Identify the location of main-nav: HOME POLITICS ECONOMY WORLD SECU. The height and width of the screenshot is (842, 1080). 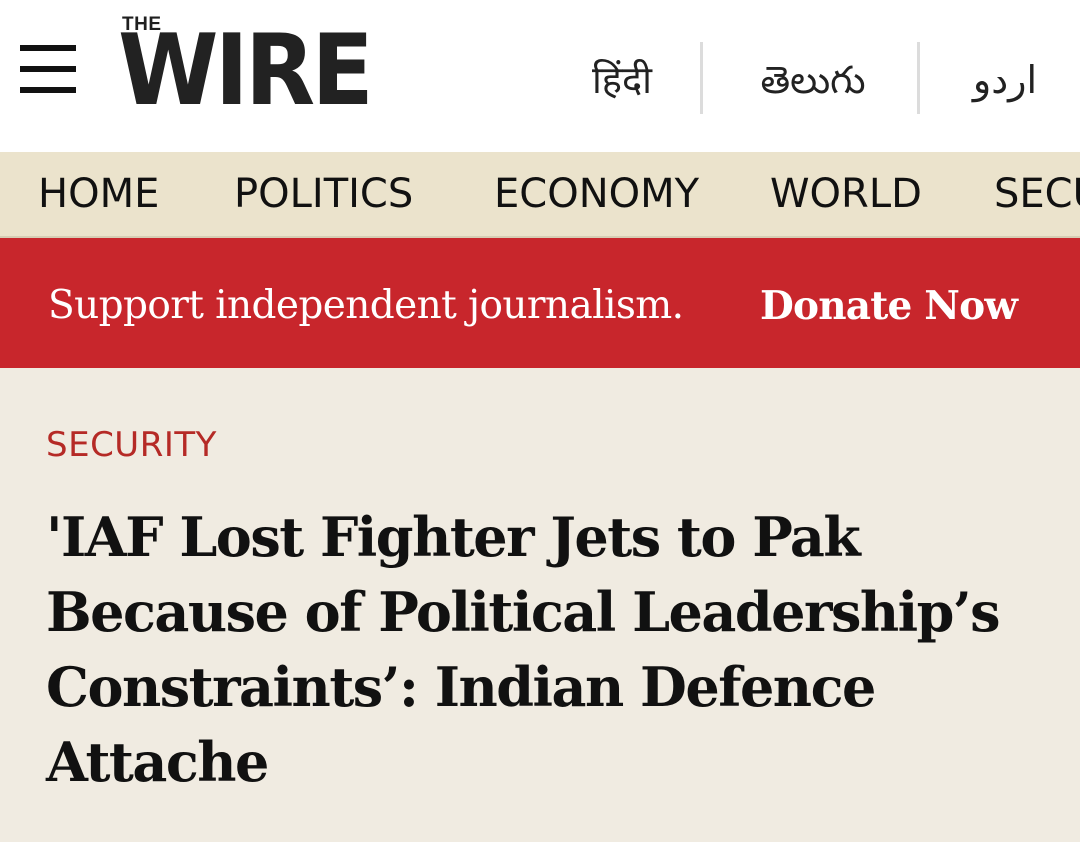
(540, 195).